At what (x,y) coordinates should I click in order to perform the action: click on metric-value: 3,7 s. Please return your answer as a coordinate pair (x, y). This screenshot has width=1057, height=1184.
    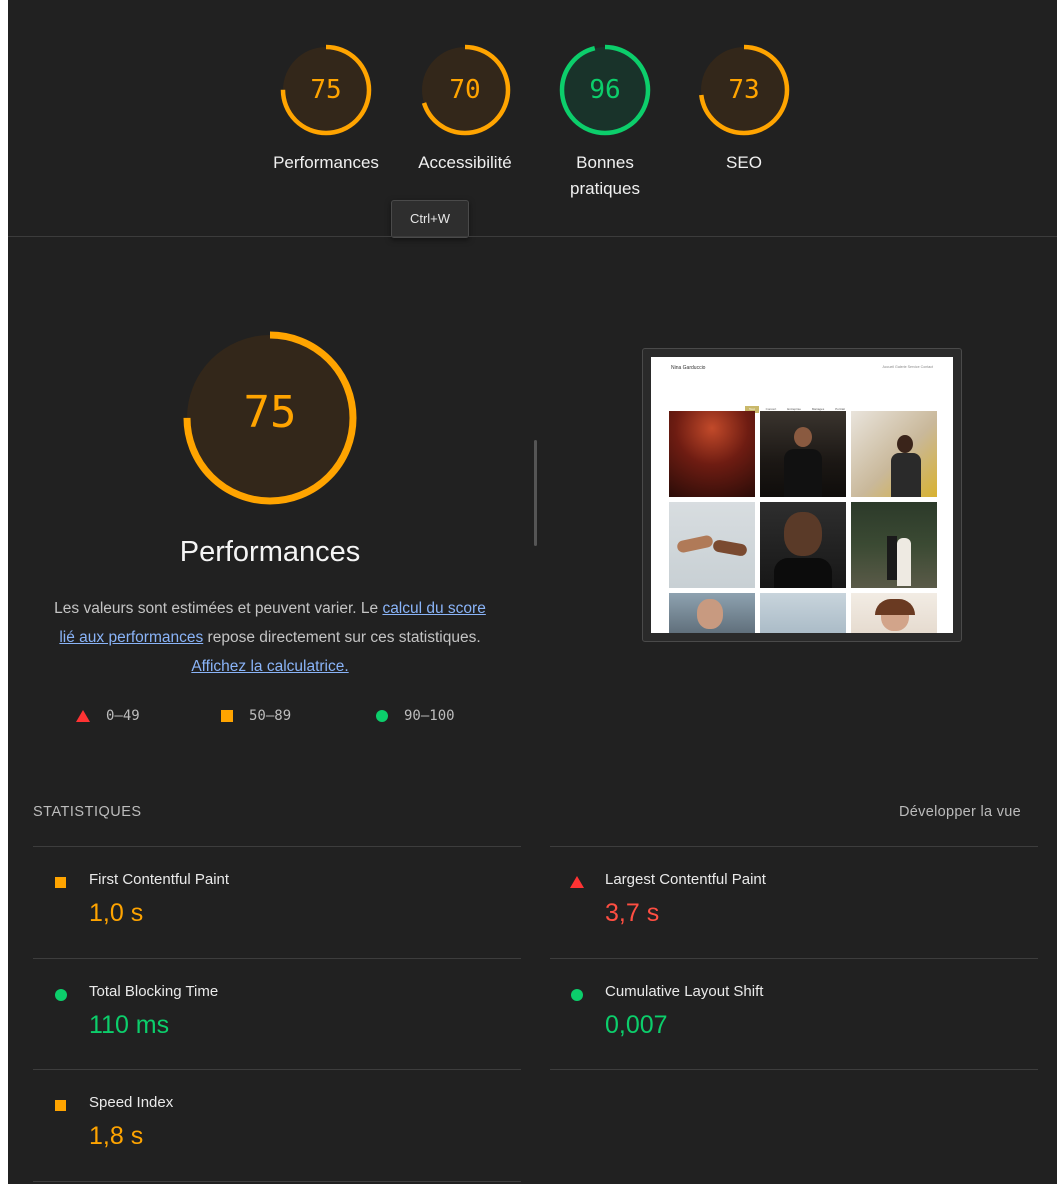
    Looking at the image, I should click on (632, 913).